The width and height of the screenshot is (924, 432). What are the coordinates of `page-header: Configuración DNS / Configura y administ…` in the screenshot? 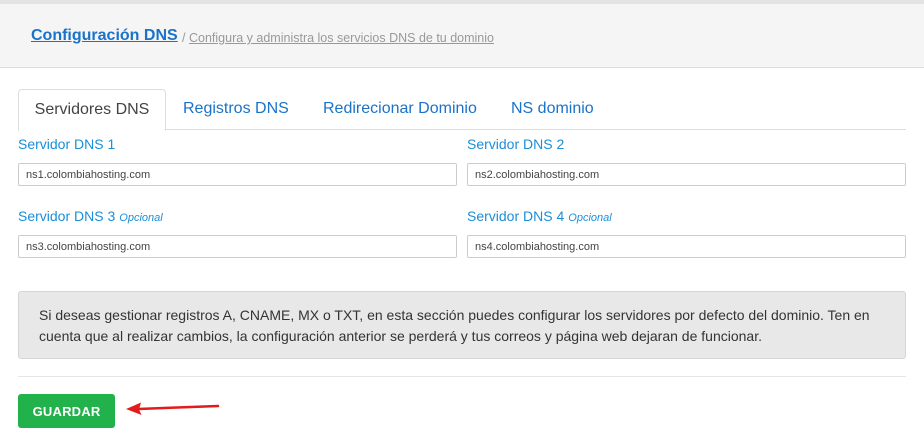 It's located at (462, 36).